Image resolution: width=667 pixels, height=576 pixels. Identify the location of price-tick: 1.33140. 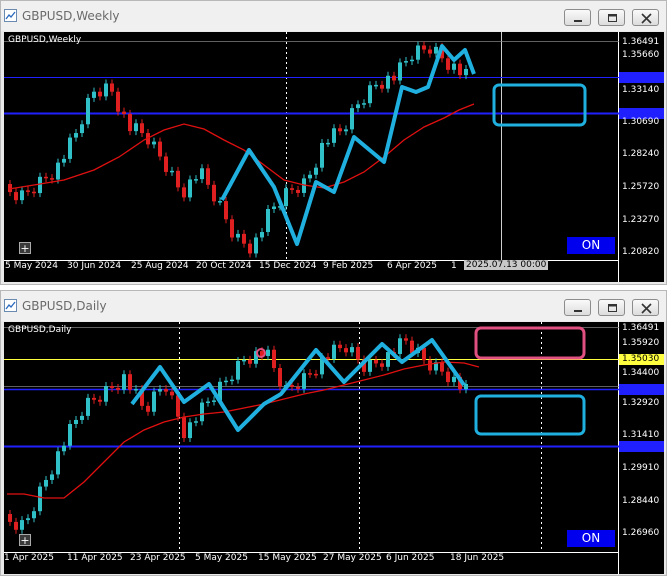
(641, 90).